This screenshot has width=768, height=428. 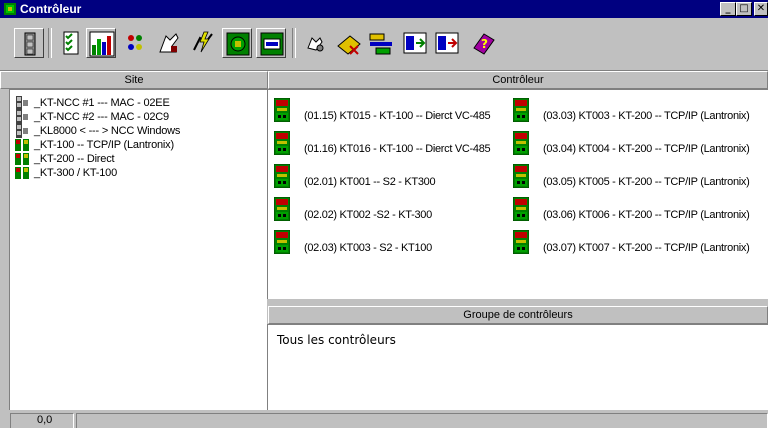 I want to click on site-tree-item-label: _KL8000 < --- > NCC Windows, so click(x=107, y=131).